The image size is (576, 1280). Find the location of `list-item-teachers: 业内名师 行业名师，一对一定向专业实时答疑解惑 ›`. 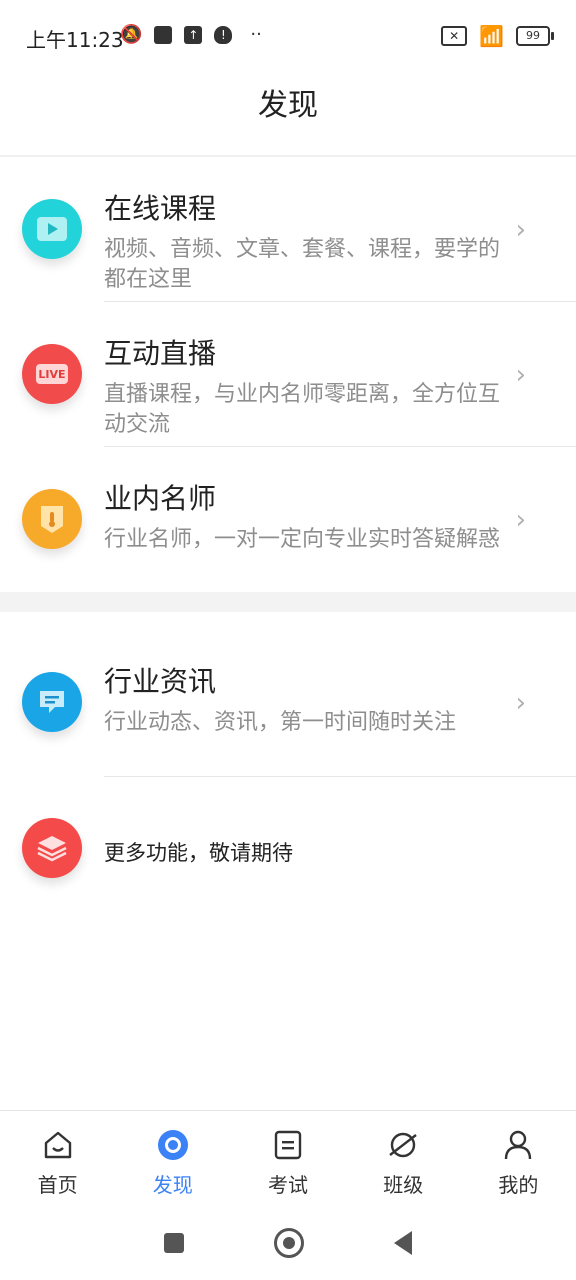

list-item-teachers: 业内名师 行业名师，一对一定向专业实时答疑解惑 › is located at coordinates (288, 519).